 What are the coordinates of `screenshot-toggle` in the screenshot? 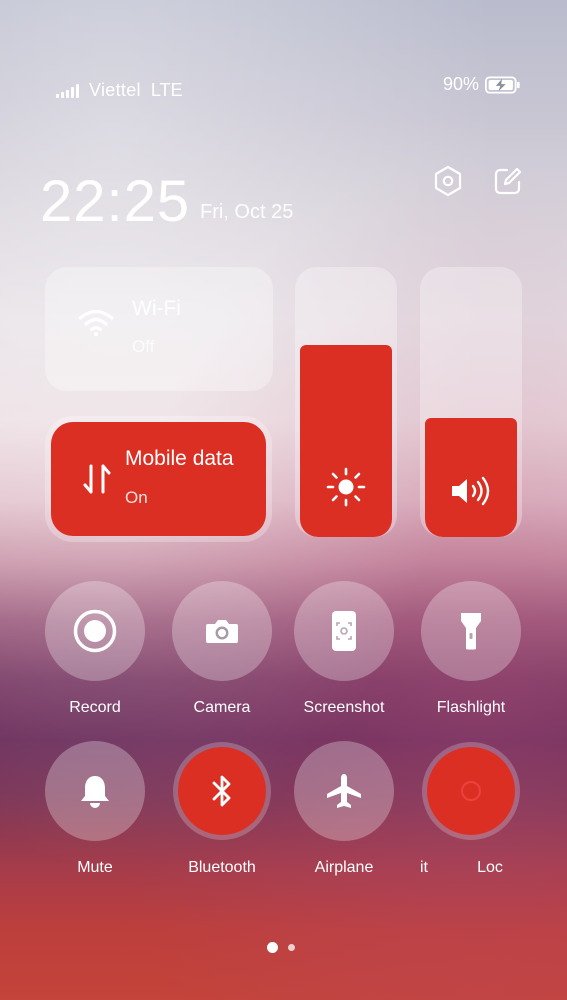 It's located at (344, 631).